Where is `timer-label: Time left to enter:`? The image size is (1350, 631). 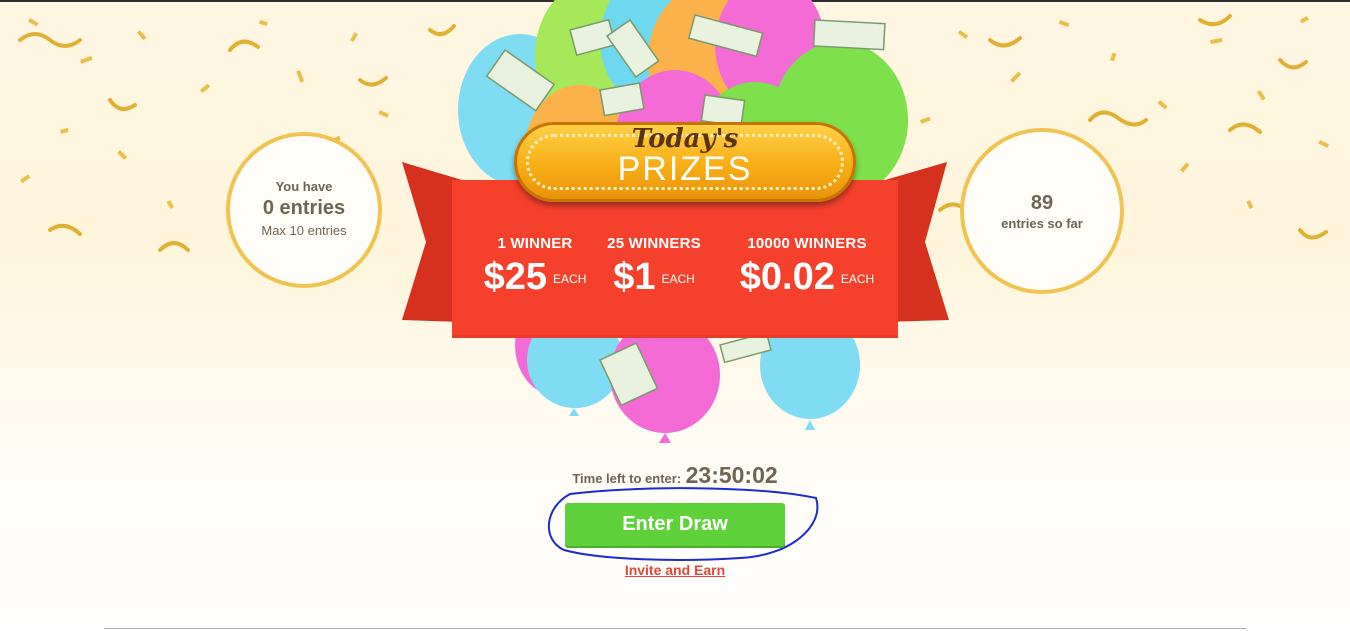
timer-label: Time left to enter: is located at coordinates (627, 478).